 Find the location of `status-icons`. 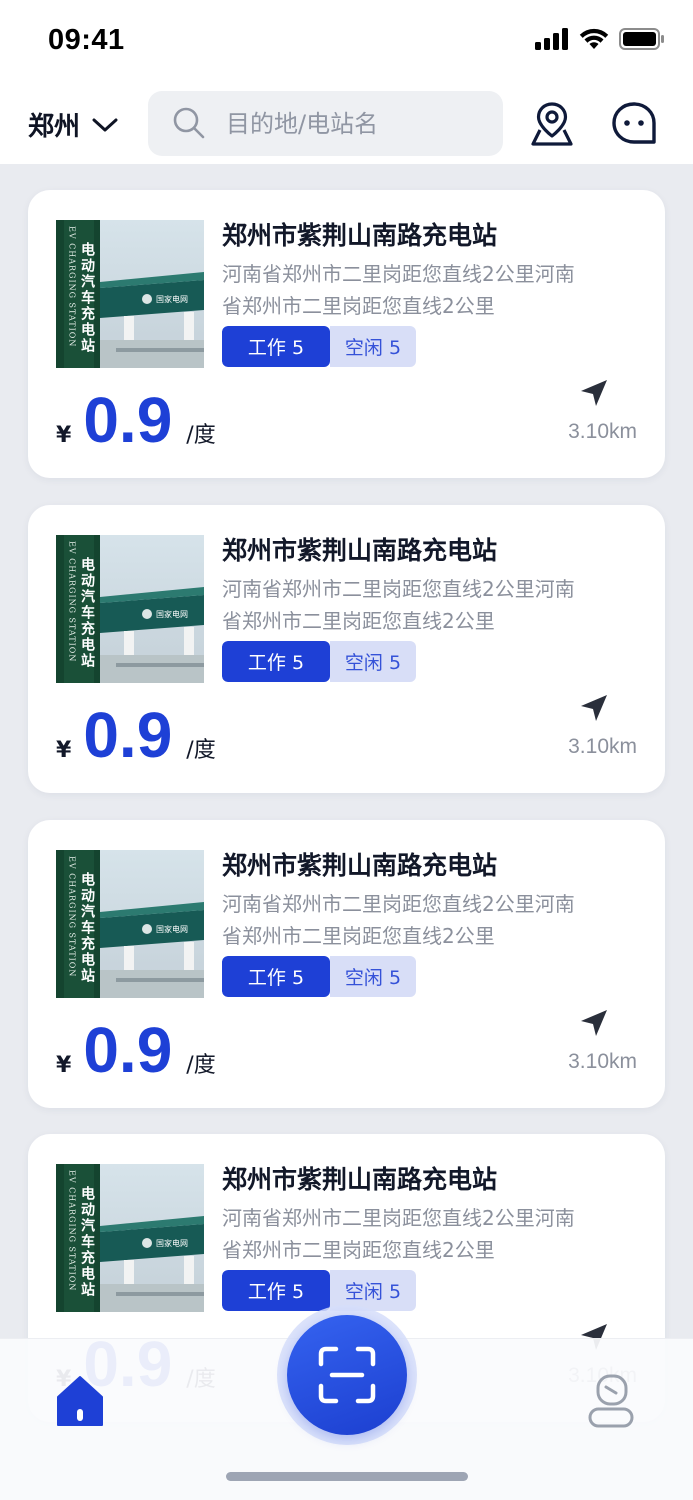

status-icons is located at coordinates (600, 39).